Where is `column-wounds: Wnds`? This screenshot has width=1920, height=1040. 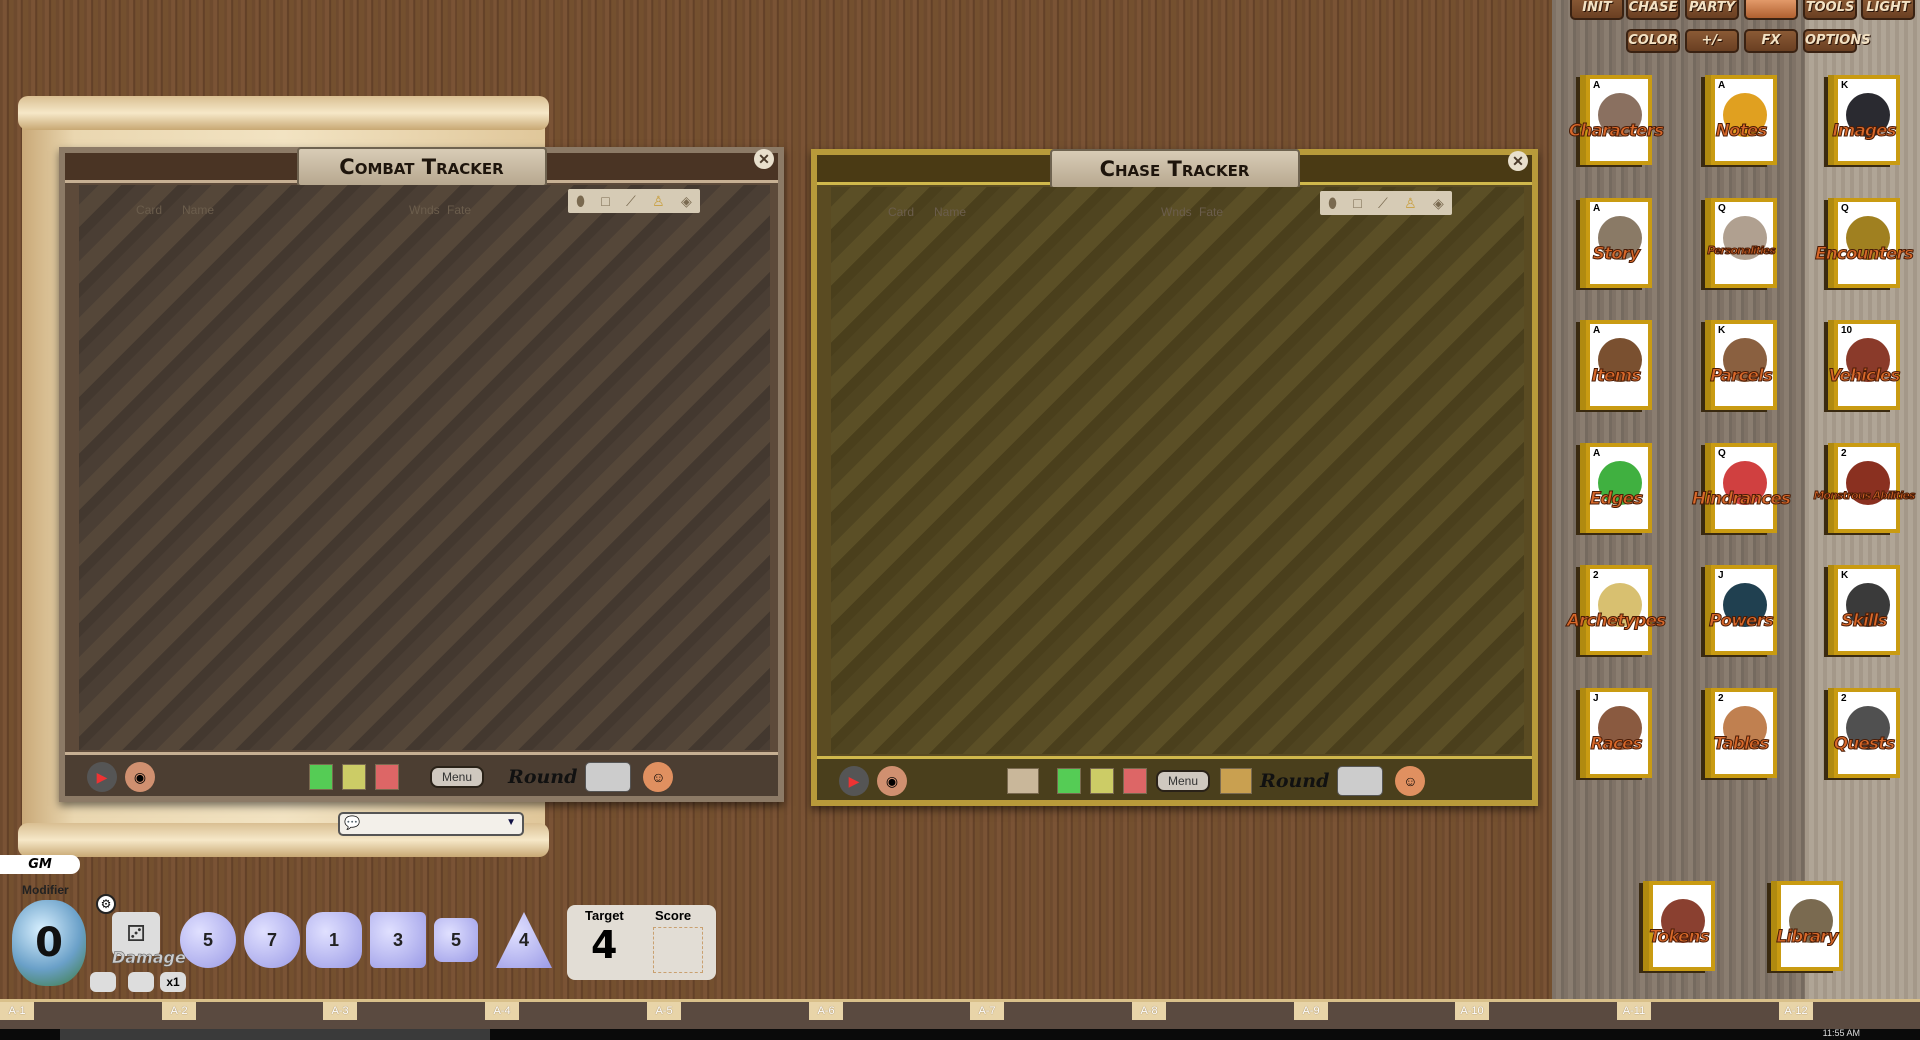
column-wounds: Wnds is located at coordinates (424, 210).